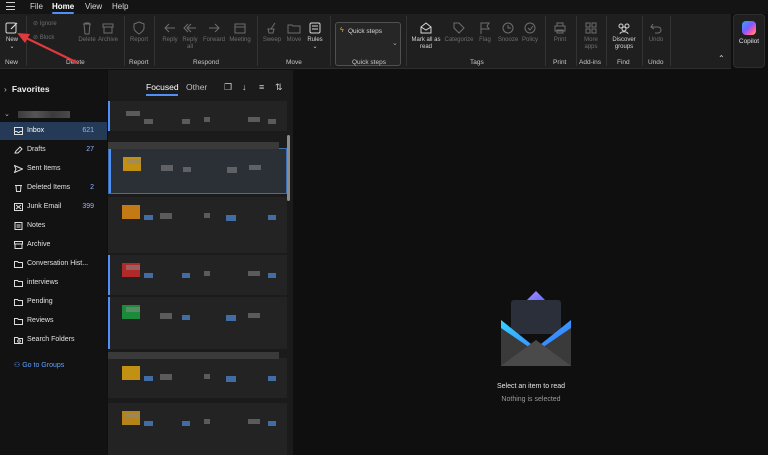  What do you see at coordinates (18, 169) in the screenshot?
I see `send-icon` at bounding box center [18, 169].